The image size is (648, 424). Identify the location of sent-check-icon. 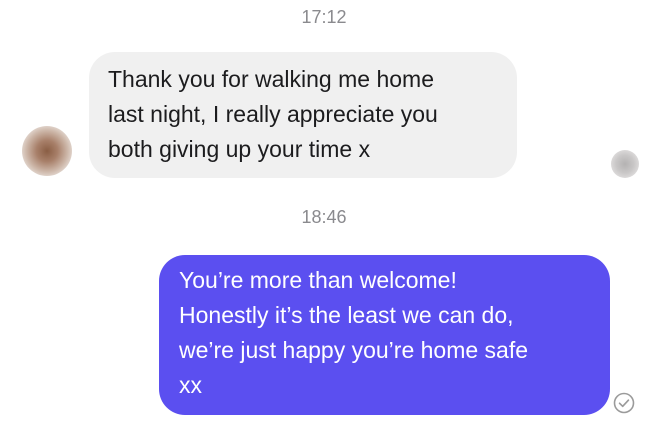
(624, 403).